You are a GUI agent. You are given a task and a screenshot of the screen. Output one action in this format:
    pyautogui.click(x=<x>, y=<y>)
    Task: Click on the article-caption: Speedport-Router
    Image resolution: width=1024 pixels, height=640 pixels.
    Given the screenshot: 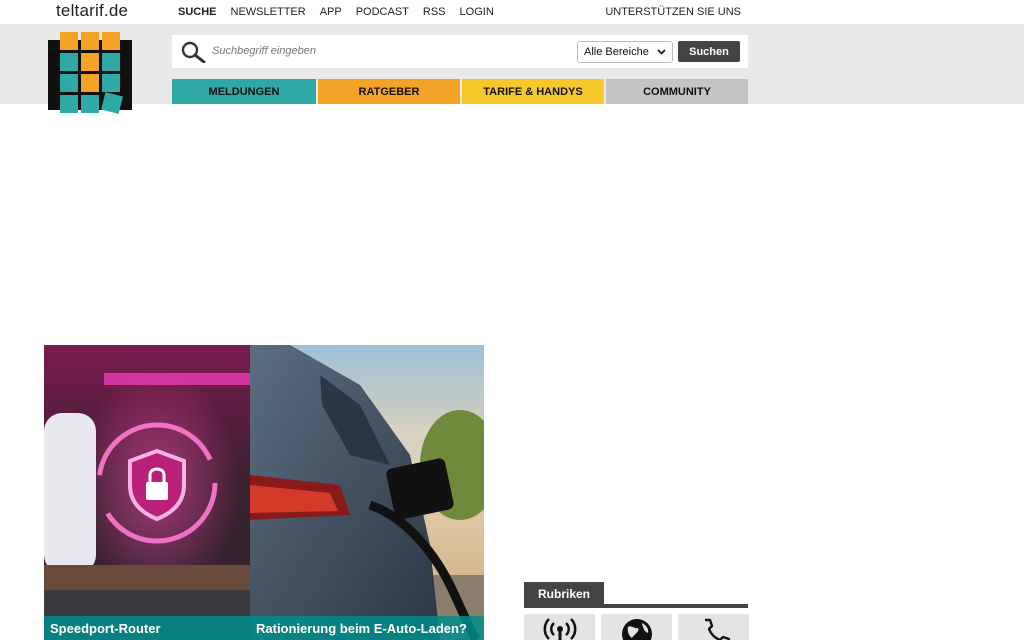 What is the action you would take?
    pyautogui.click(x=147, y=628)
    